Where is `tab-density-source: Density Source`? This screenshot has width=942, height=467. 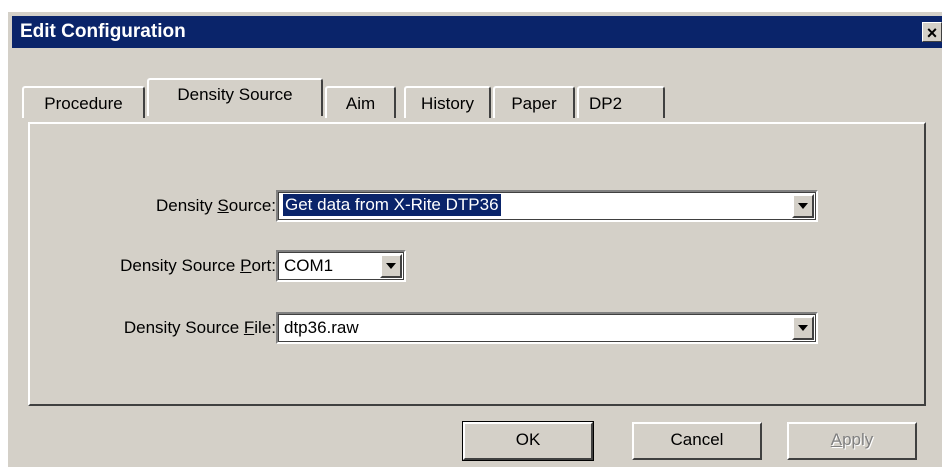
tab-density-source: Density Source is located at coordinates (235, 97).